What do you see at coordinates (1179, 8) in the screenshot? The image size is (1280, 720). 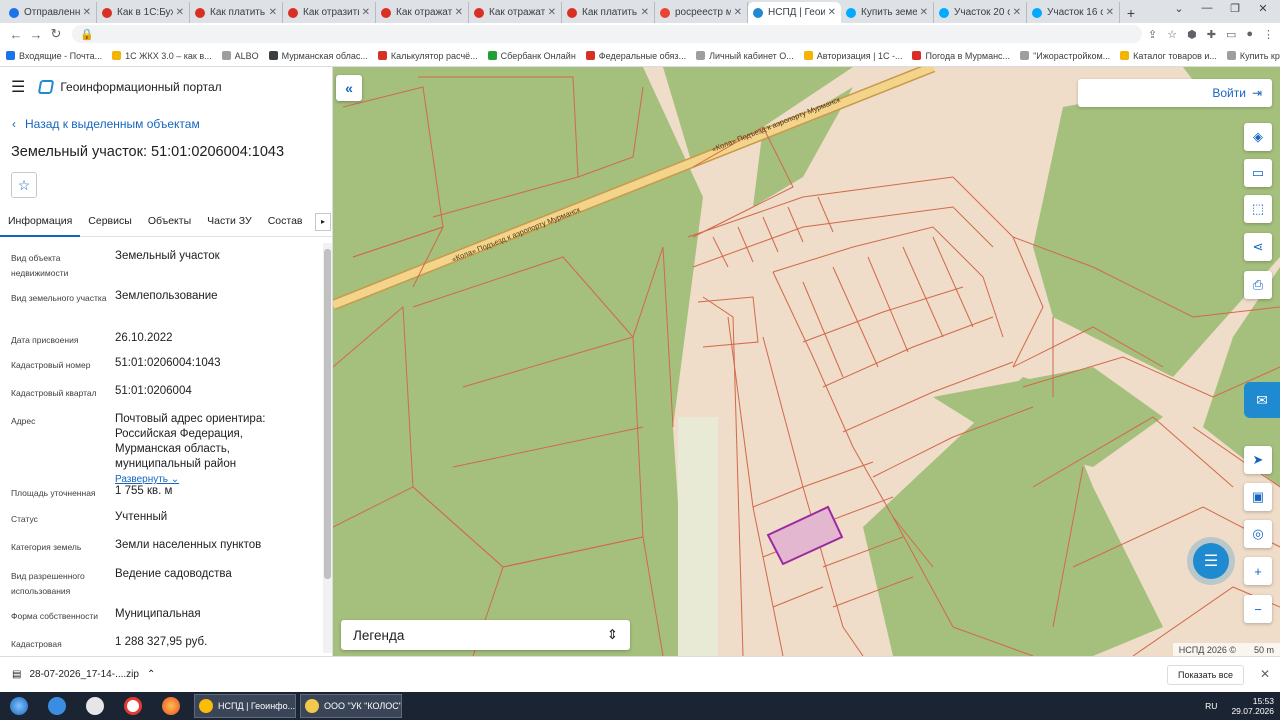 I see `tab-search-icon: ⌄` at bounding box center [1179, 8].